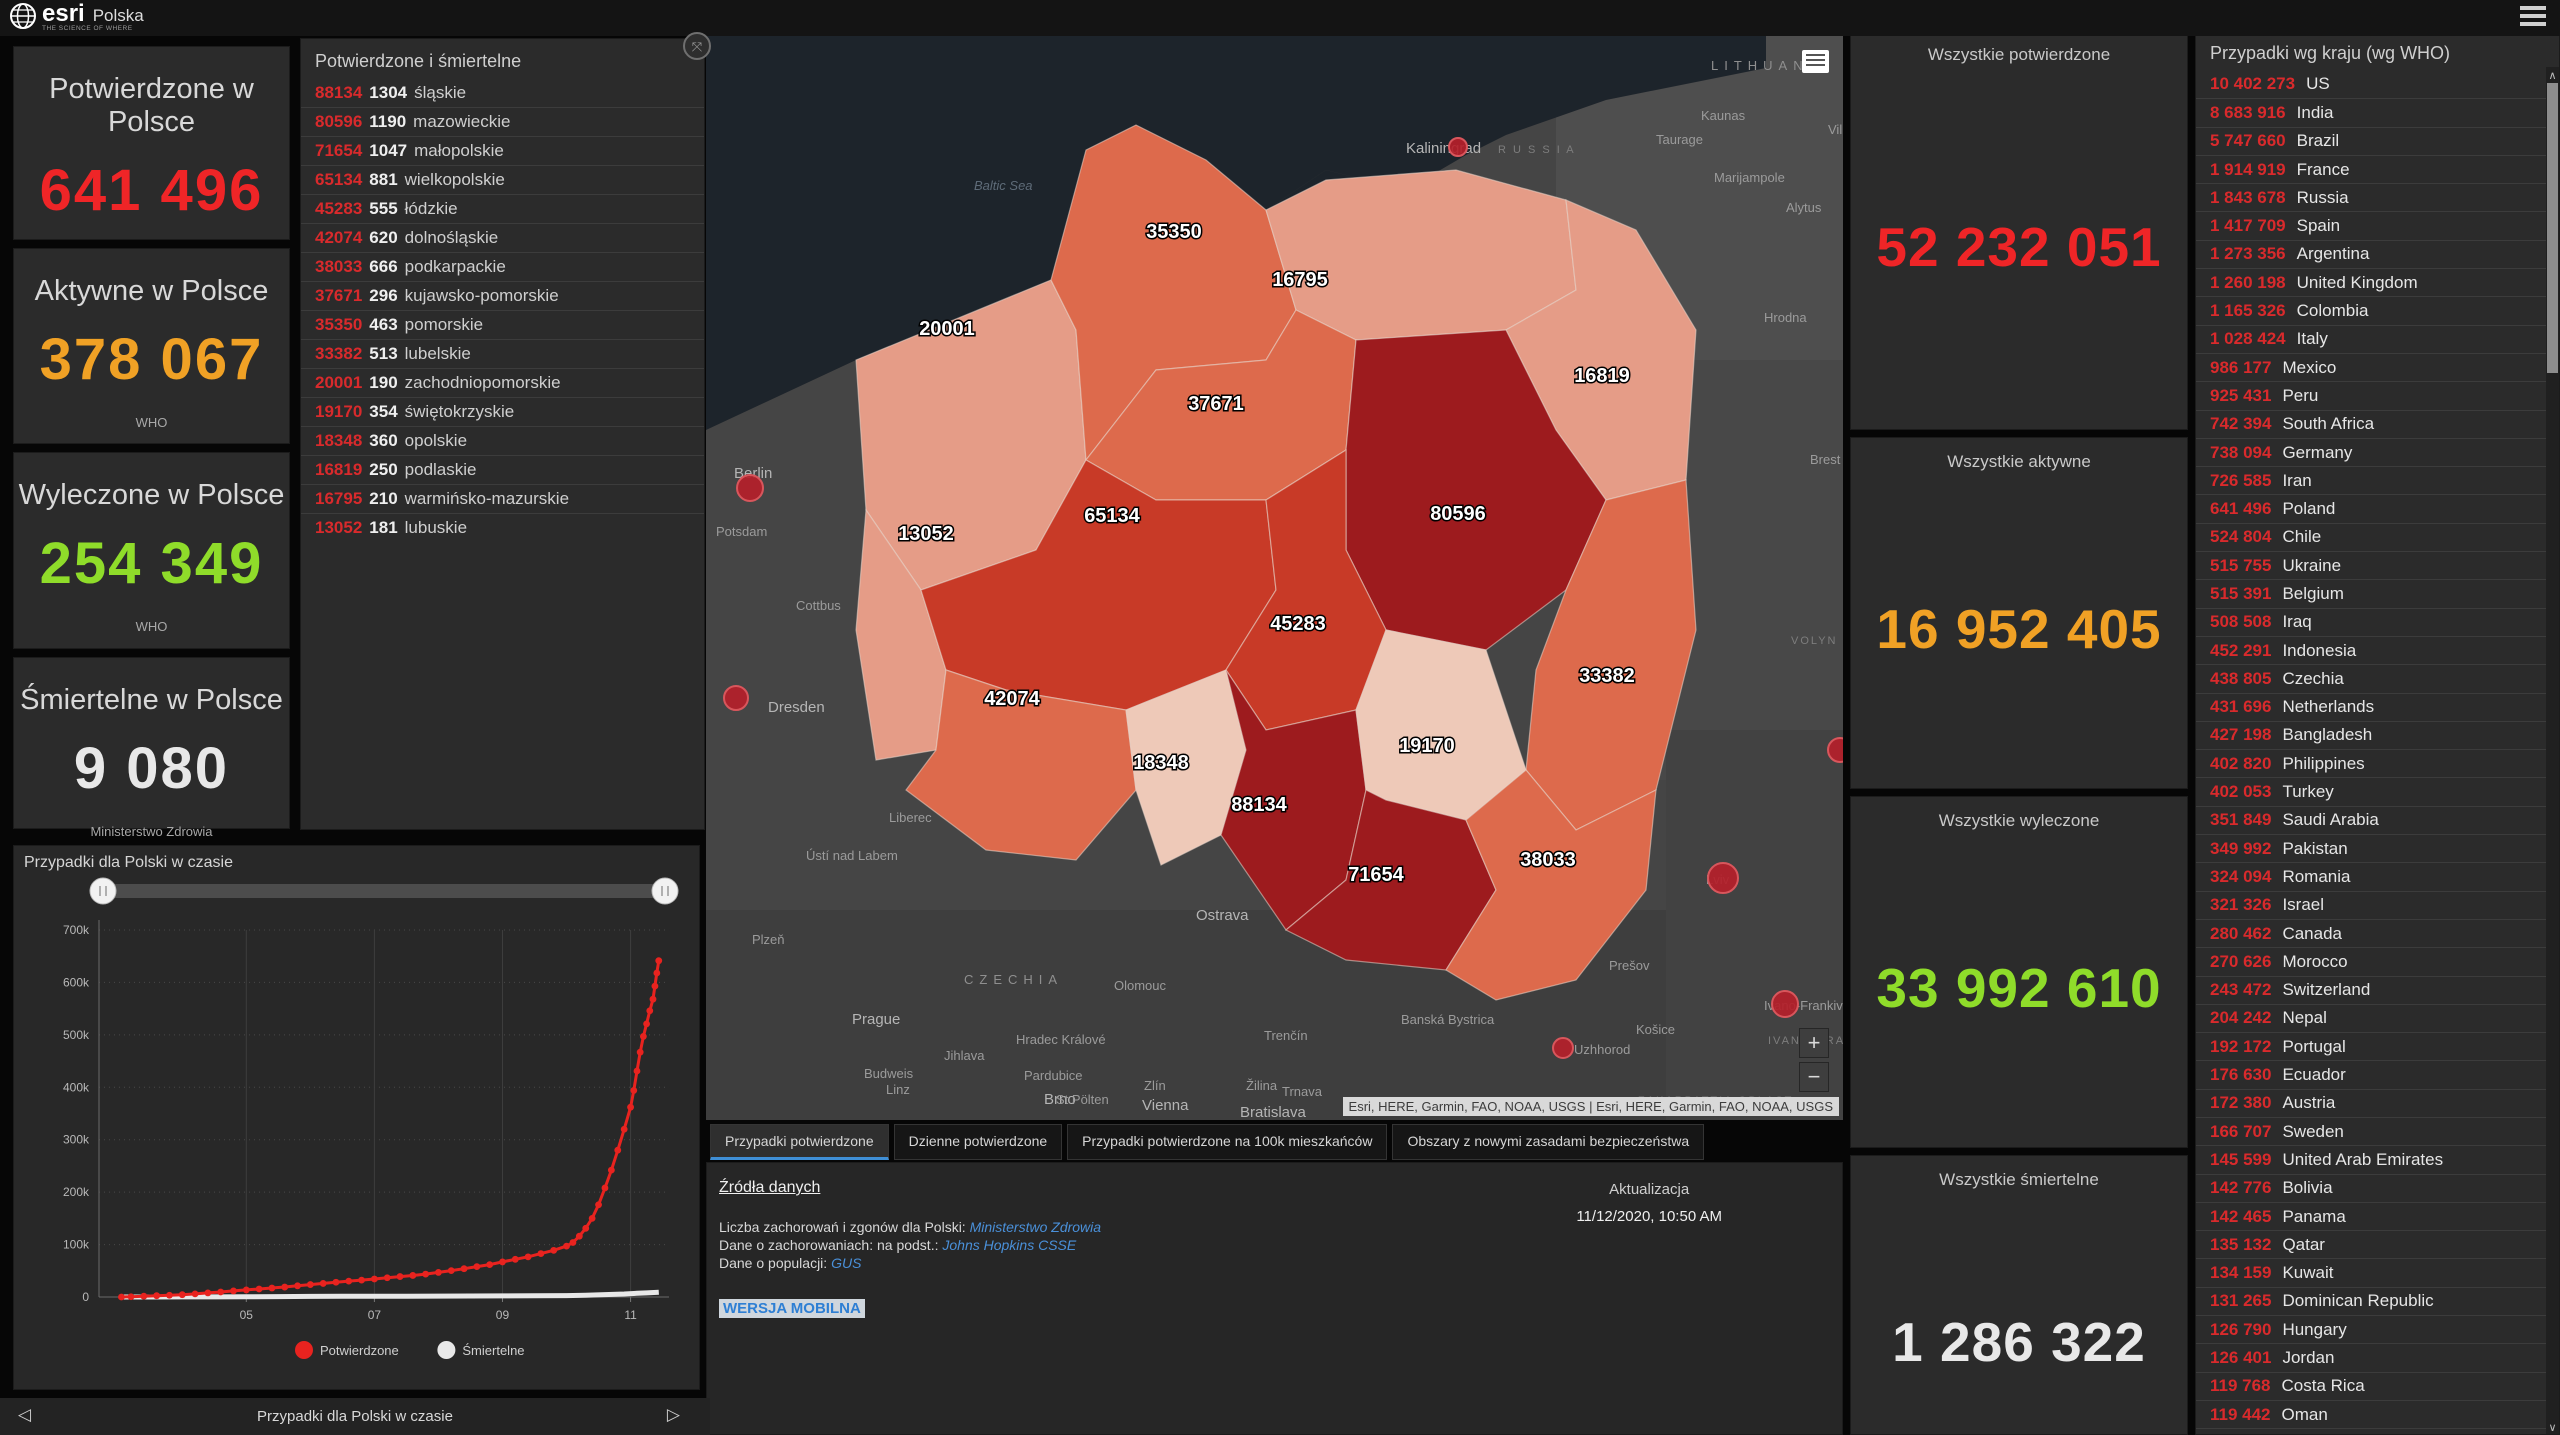 This screenshot has width=2560, height=1435. Describe the element at coordinates (978, 1142) in the screenshot. I see `map-tab: Dzienne potwierdzone` at that location.